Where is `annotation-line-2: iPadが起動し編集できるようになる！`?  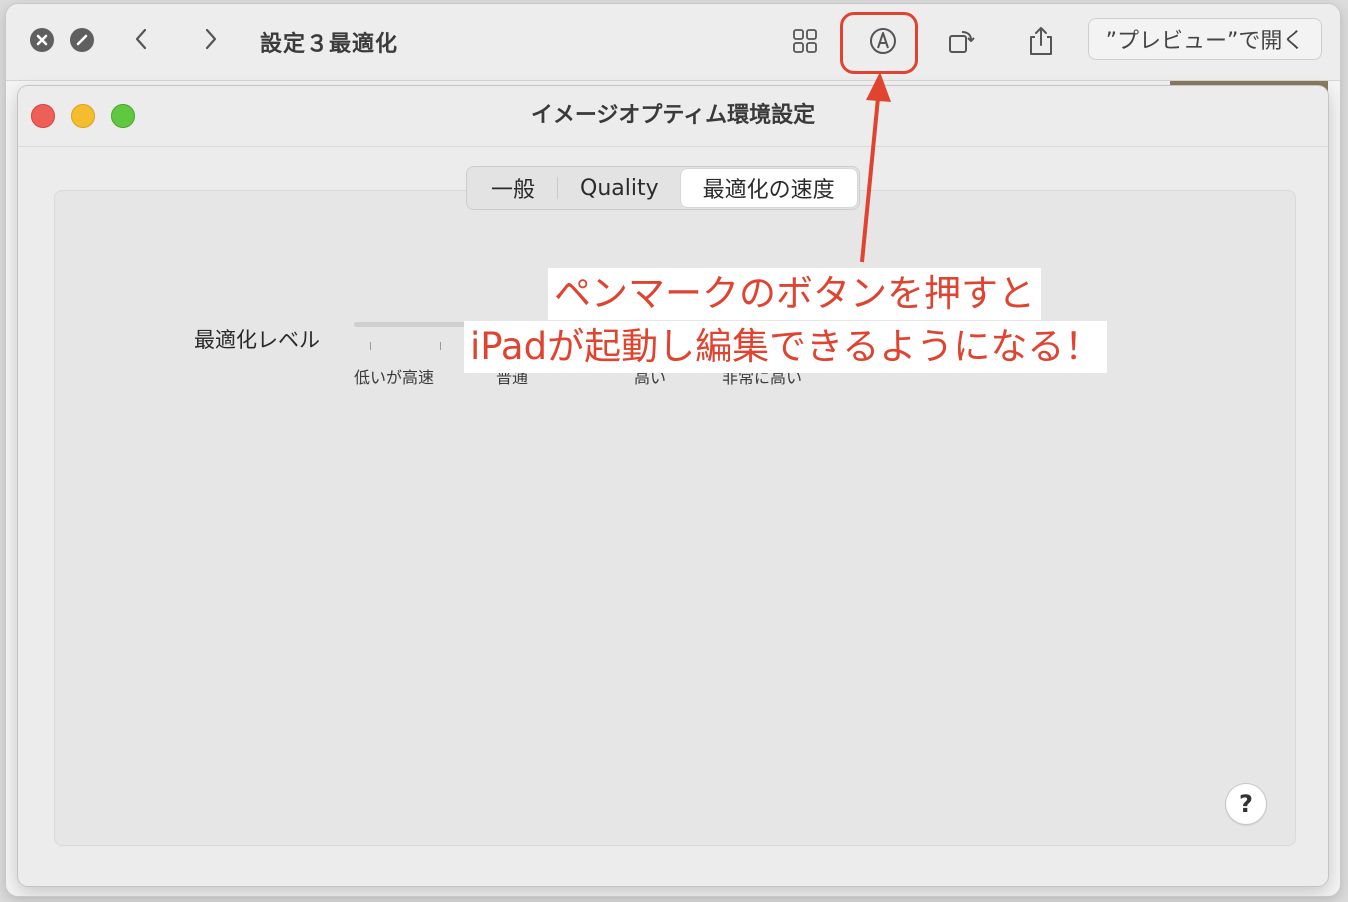
annotation-line-2: iPadが起動し編集できるようになる！ is located at coordinates (786, 347).